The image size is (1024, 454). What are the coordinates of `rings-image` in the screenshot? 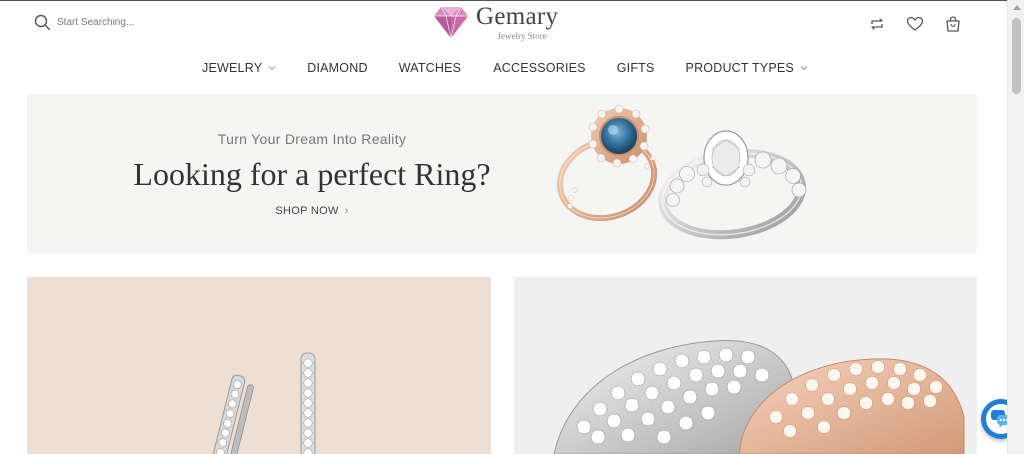 It's located at (681, 172).